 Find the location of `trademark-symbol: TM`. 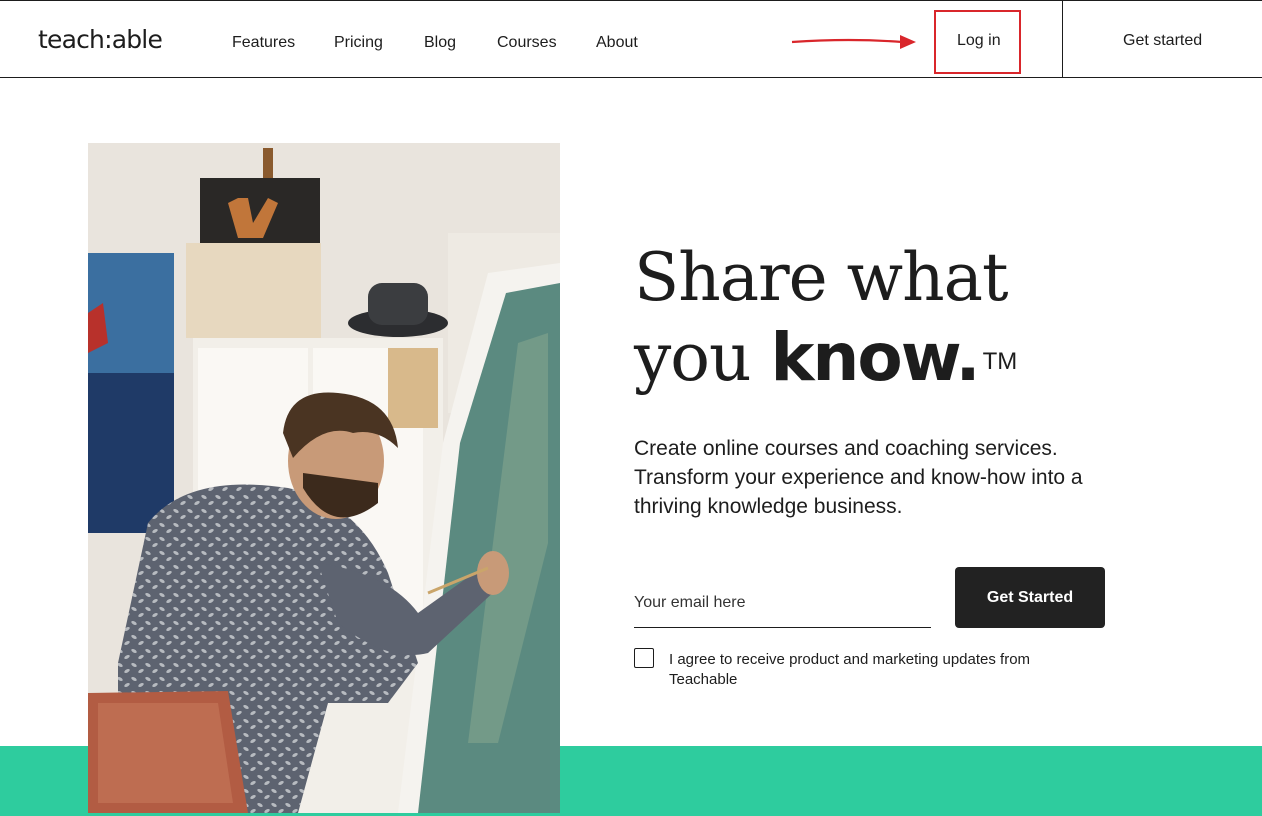

trademark-symbol: TM is located at coordinates (1000, 361).